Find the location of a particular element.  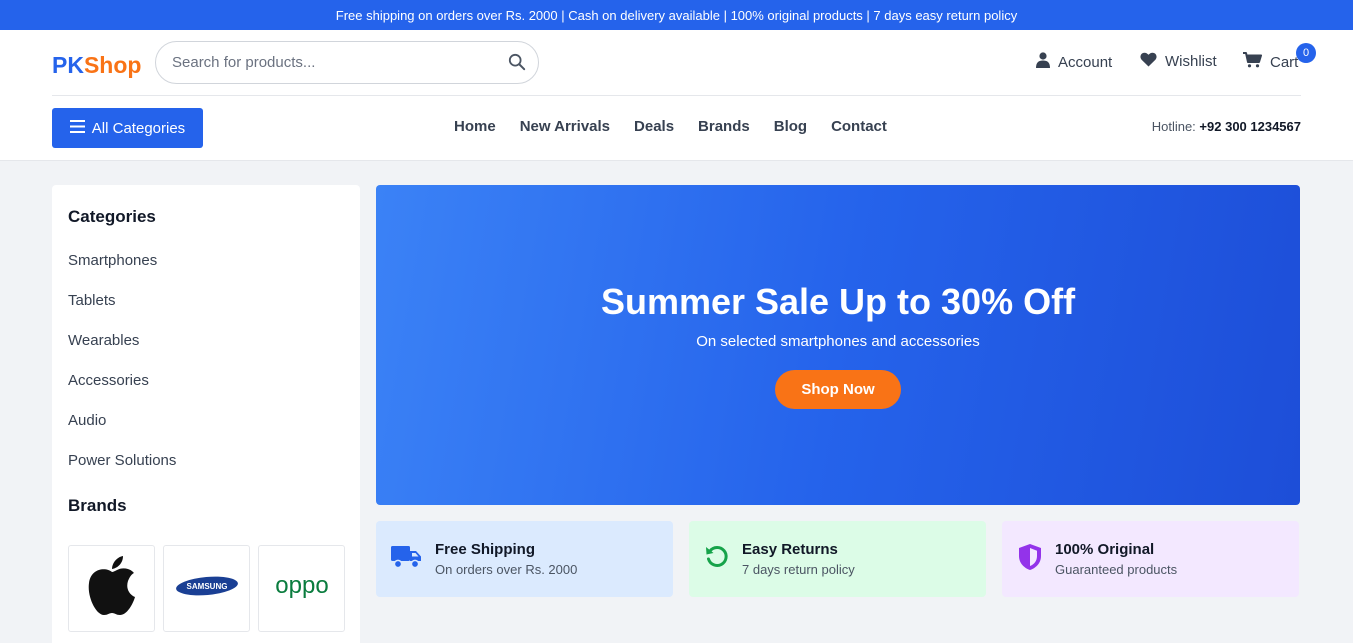

all-categories-button: All Categories is located at coordinates (127, 128).